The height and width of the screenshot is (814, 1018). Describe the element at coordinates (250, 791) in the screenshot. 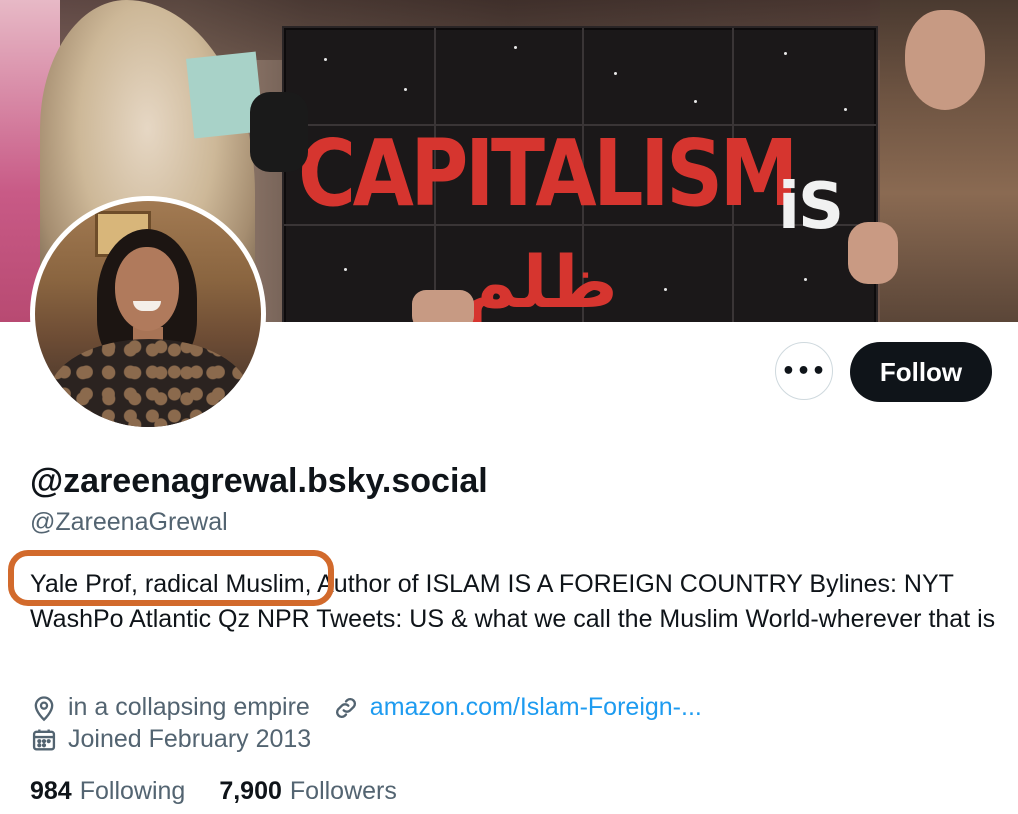

I see `followers-count: 7,900` at that location.